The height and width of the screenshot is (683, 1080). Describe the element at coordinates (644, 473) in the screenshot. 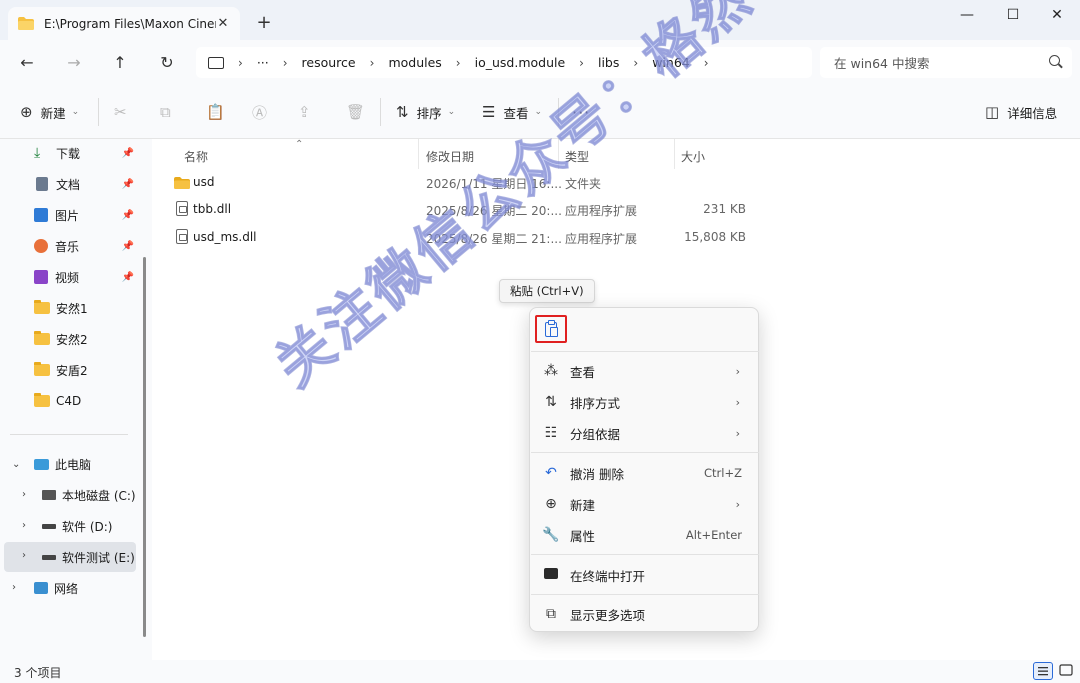

I see `menu-item-undo-delete: ↶ 撤消 删除 Ctrl+Z` at that location.